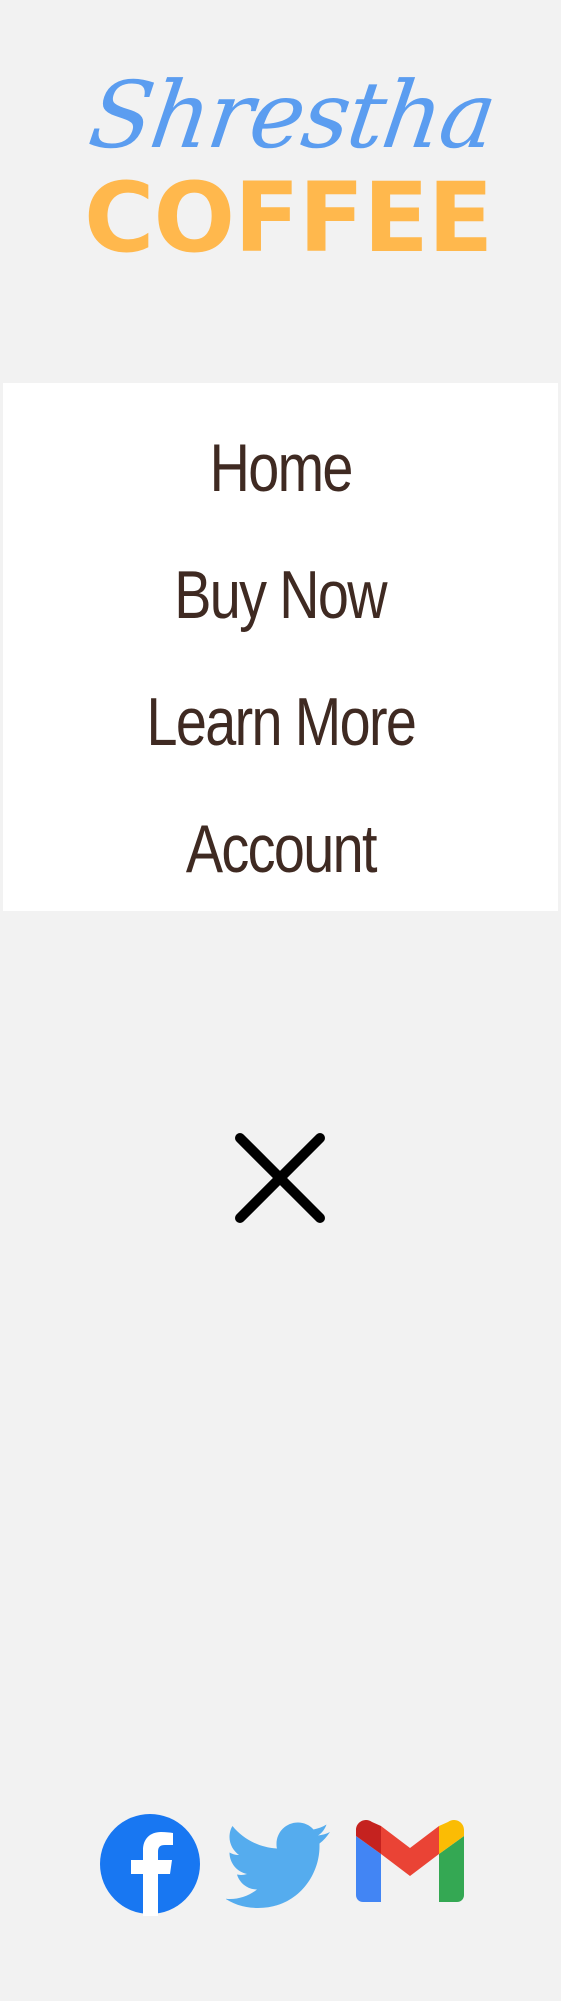 This screenshot has width=561, height=2001. I want to click on nav-link-buy-now: Buy Now, so click(281, 595).